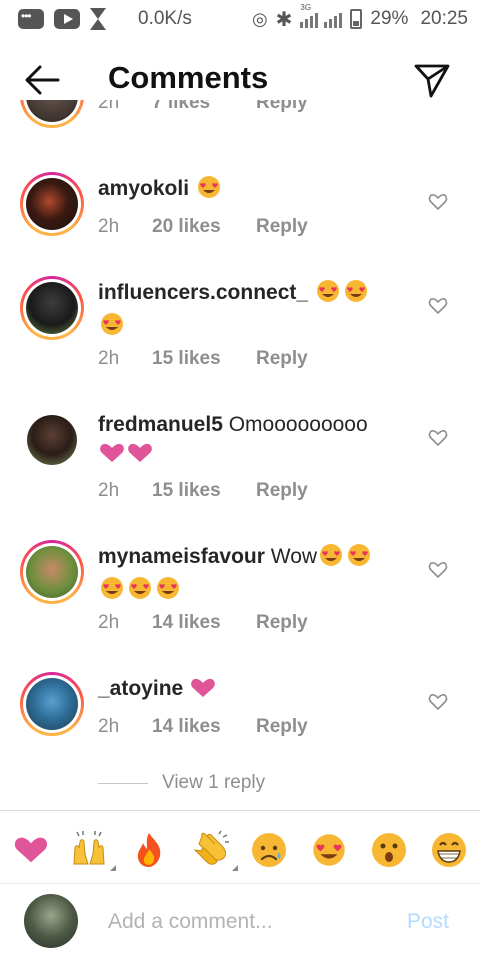 This screenshot has height=960, width=480. I want to click on sad-face-emoji-button, so click(269, 850).